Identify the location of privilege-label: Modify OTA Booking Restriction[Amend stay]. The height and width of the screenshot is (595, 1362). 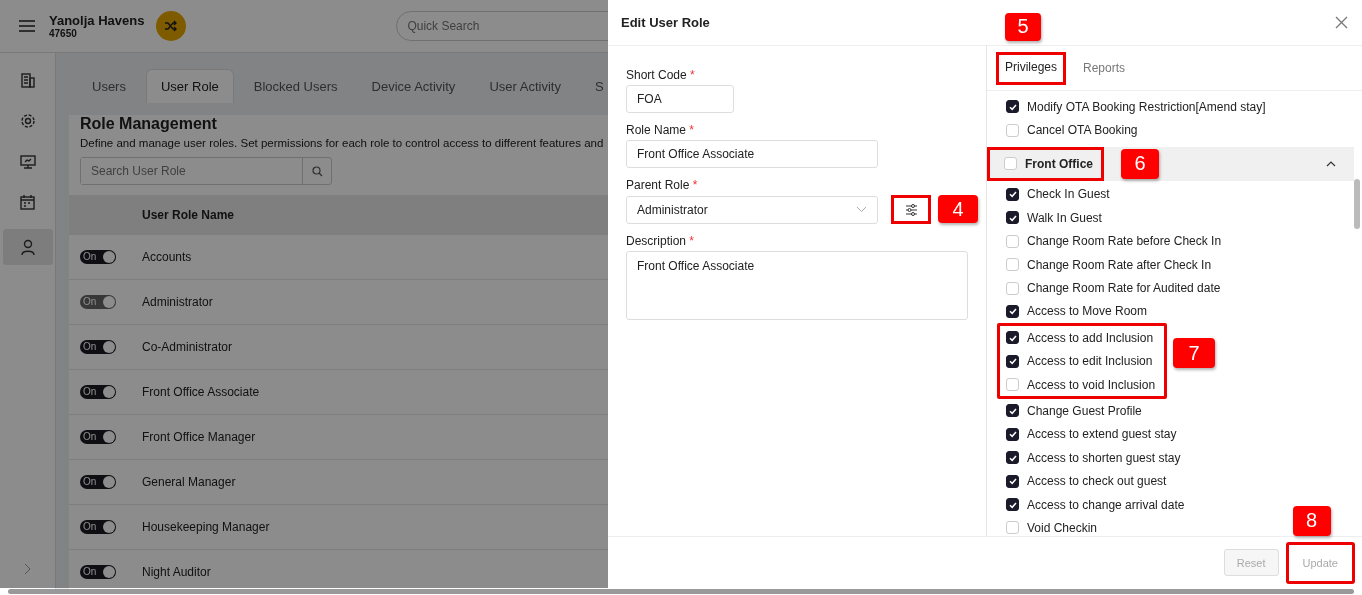
(1146, 106).